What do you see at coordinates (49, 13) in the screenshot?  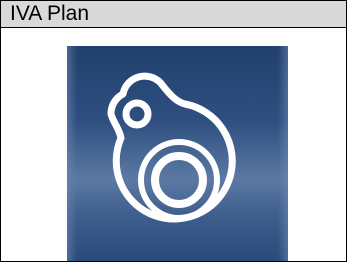 I see `tile-title: IVA Plan` at bounding box center [49, 13].